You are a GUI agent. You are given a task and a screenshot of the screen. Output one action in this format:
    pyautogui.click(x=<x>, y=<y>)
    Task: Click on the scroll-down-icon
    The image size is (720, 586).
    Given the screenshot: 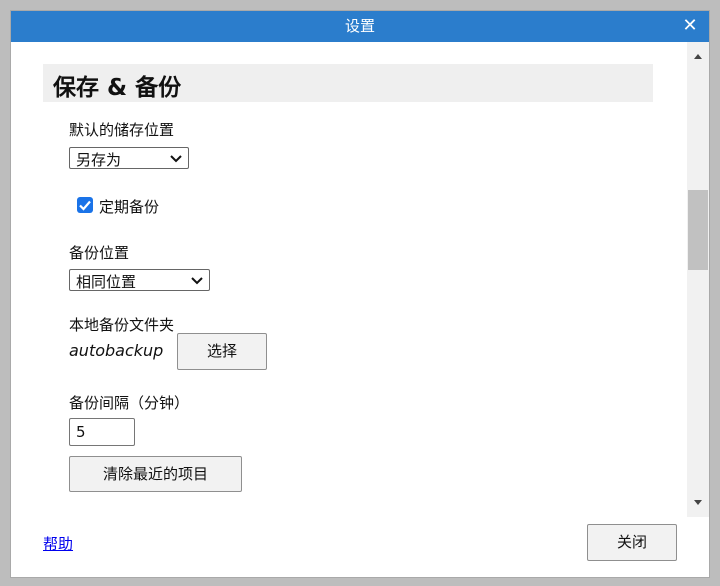 What is the action you would take?
    pyautogui.click(x=698, y=503)
    